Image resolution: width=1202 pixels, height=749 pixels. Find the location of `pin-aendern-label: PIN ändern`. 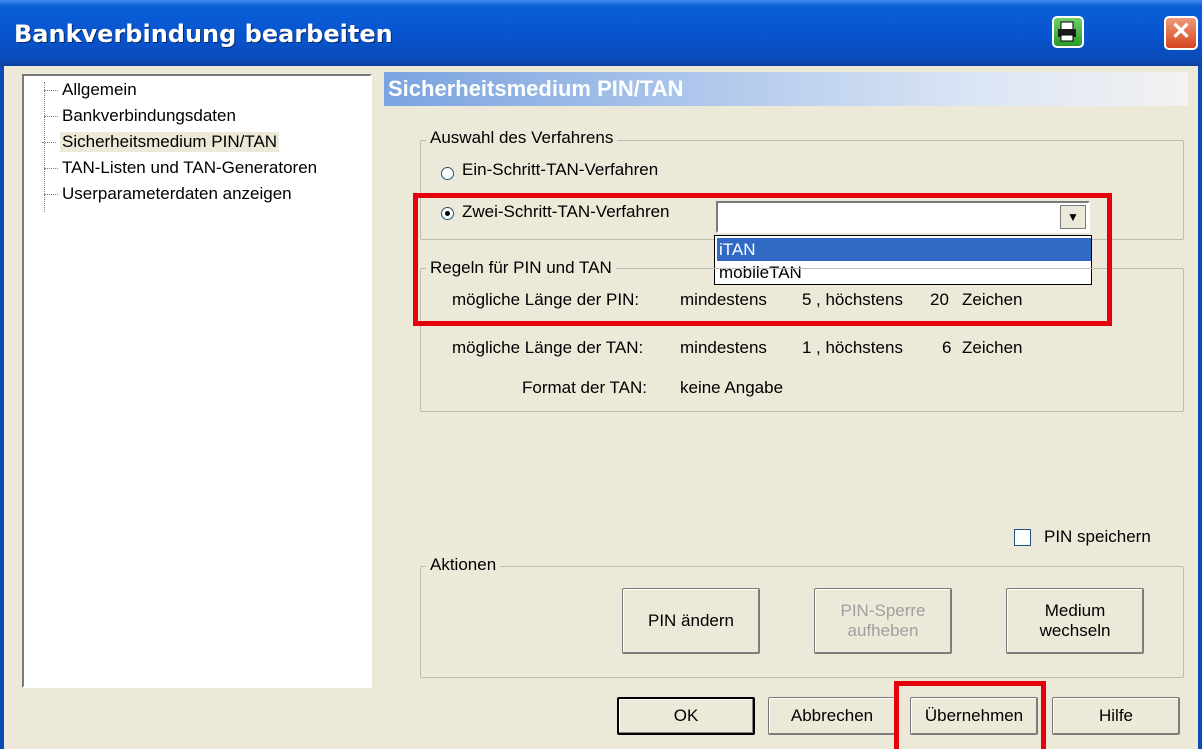

pin-aendern-label: PIN ändern is located at coordinates (691, 620).